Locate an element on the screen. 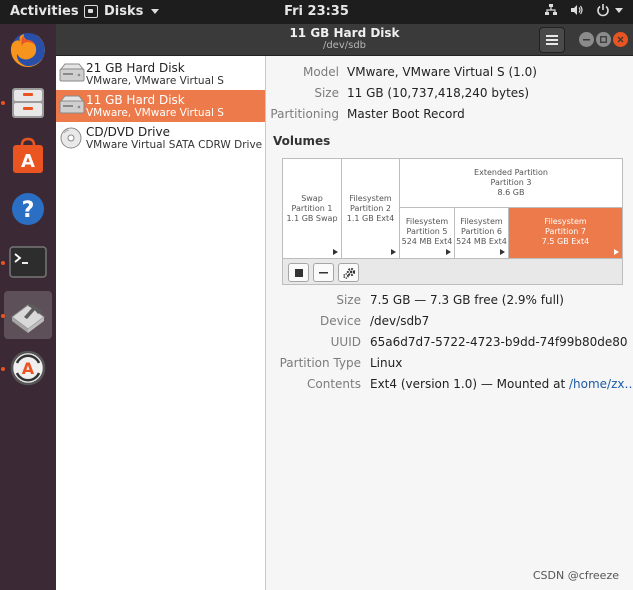  dock-help: ? is located at coordinates (28, 209).